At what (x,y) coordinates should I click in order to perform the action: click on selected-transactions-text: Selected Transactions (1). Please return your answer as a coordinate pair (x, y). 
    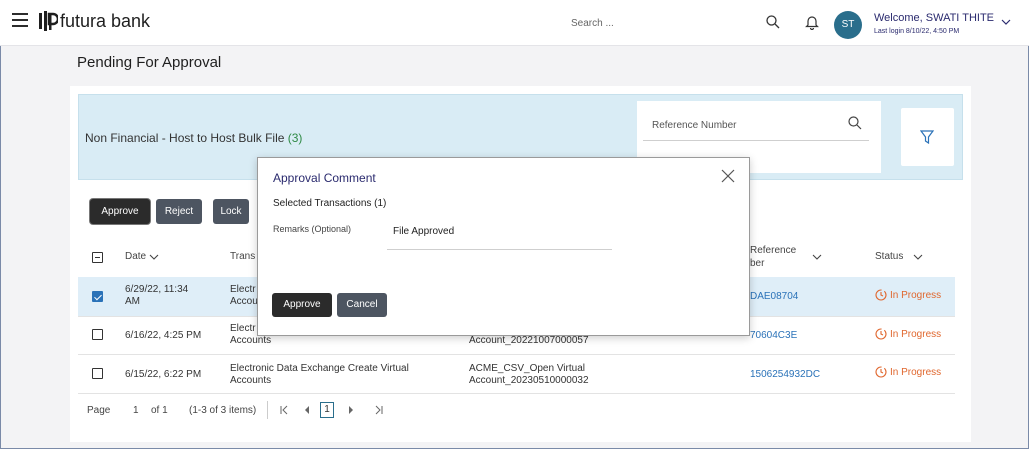
    Looking at the image, I should click on (330, 203).